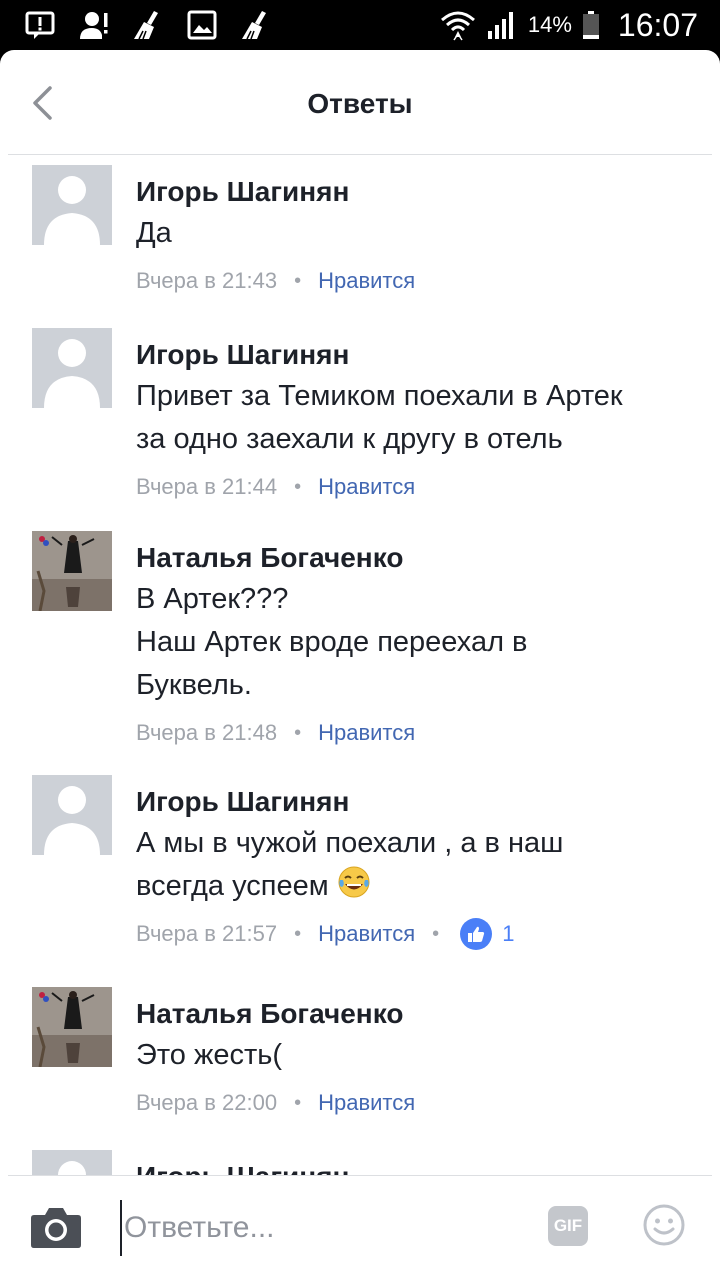 The width and height of the screenshot is (720, 1280). I want to click on like-count-badge, so click(476, 934).